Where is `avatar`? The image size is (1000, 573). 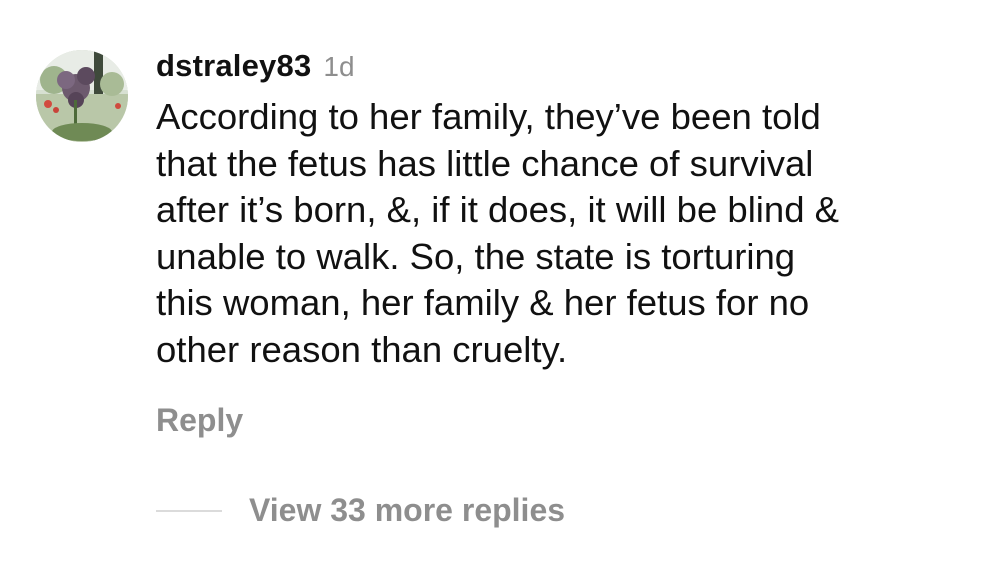
avatar is located at coordinates (82, 96).